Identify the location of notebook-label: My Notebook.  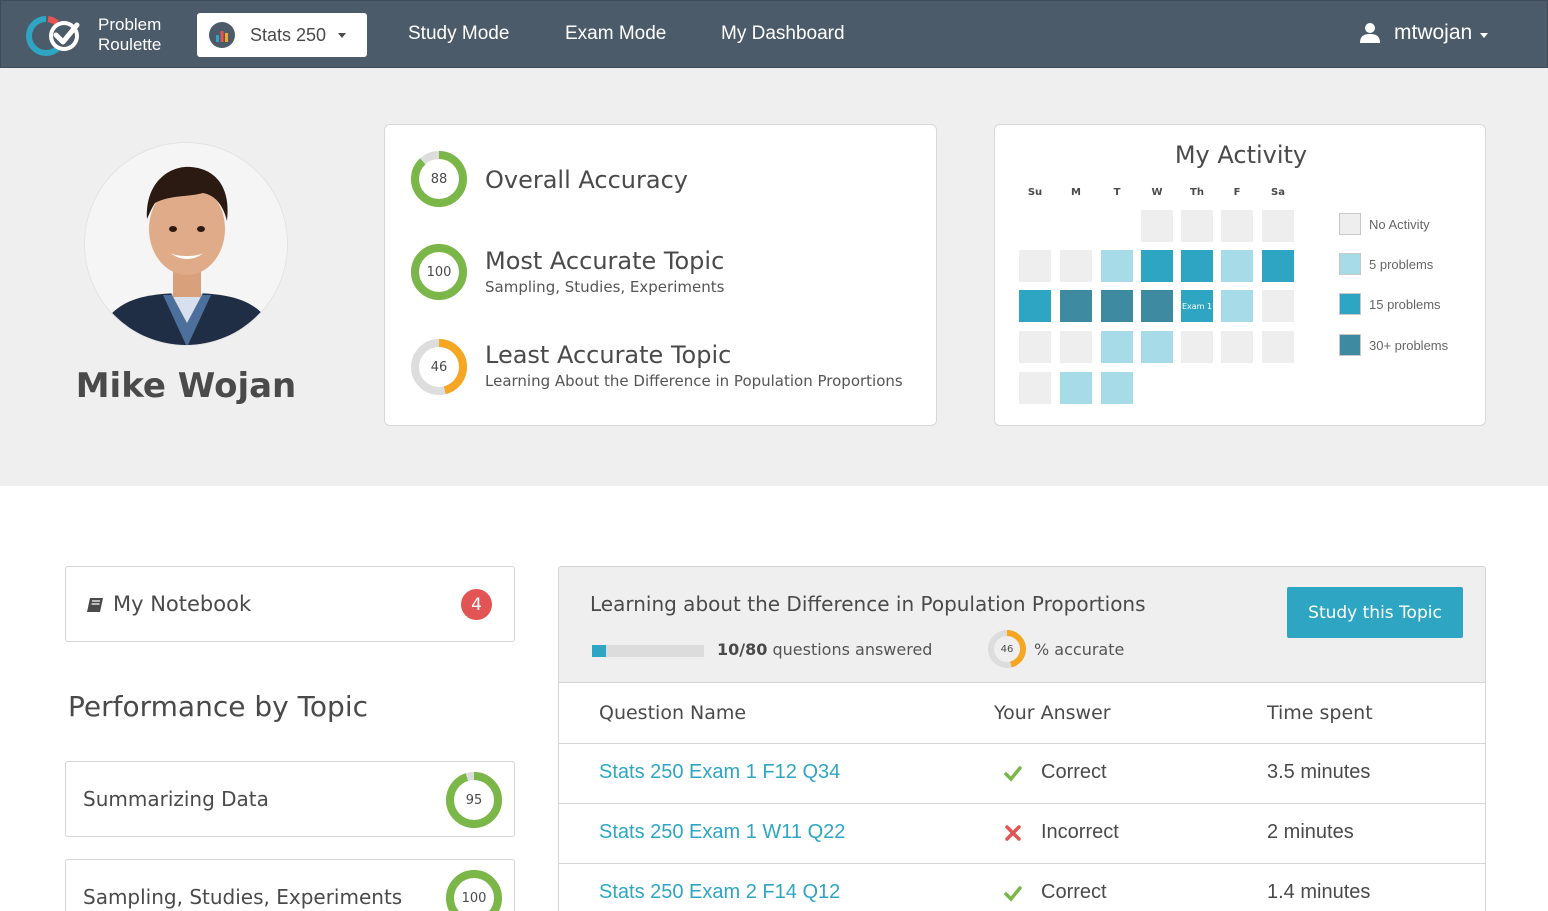
(182, 604).